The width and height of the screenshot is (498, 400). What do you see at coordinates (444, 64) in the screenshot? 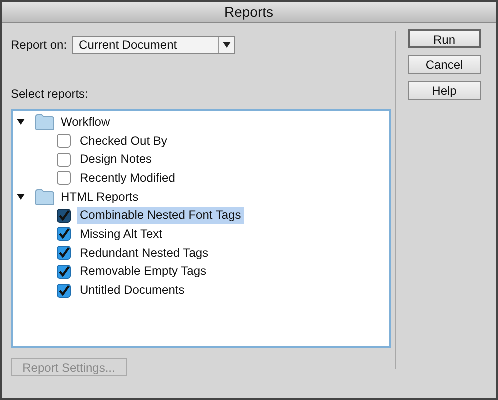
I see `dialog-button: Cancel` at bounding box center [444, 64].